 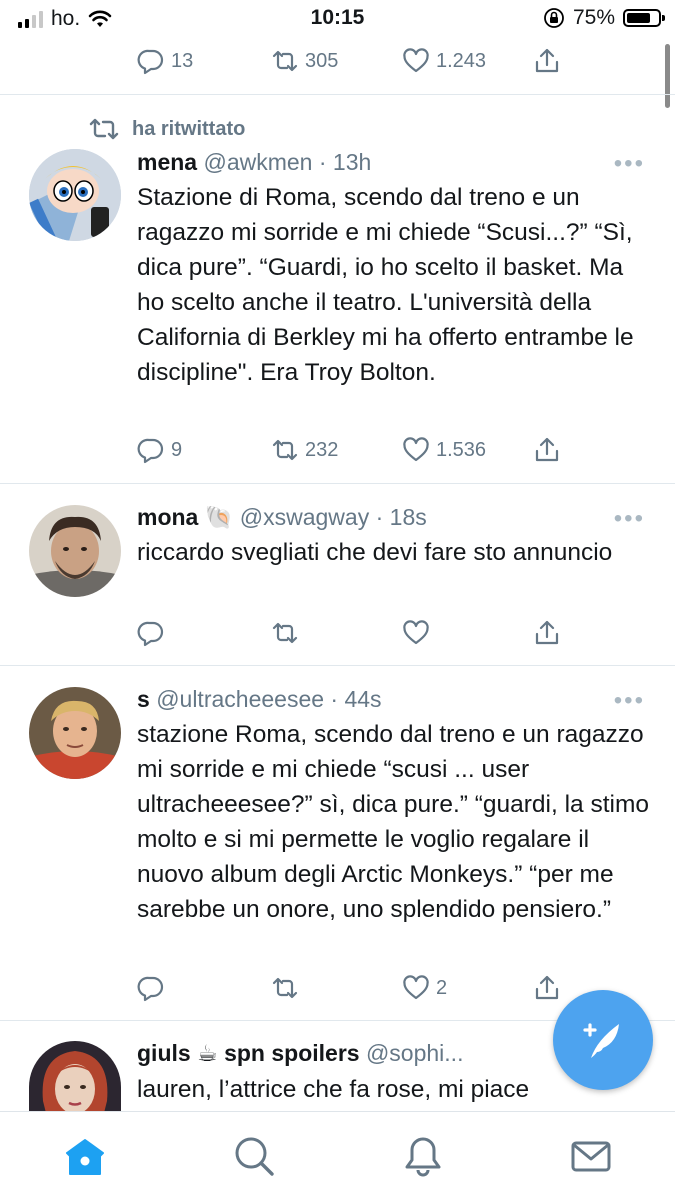 What do you see at coordinates (593, 17) in the screenshot?
I see `battery-percent: 75%` at bounding box center [593, 17].